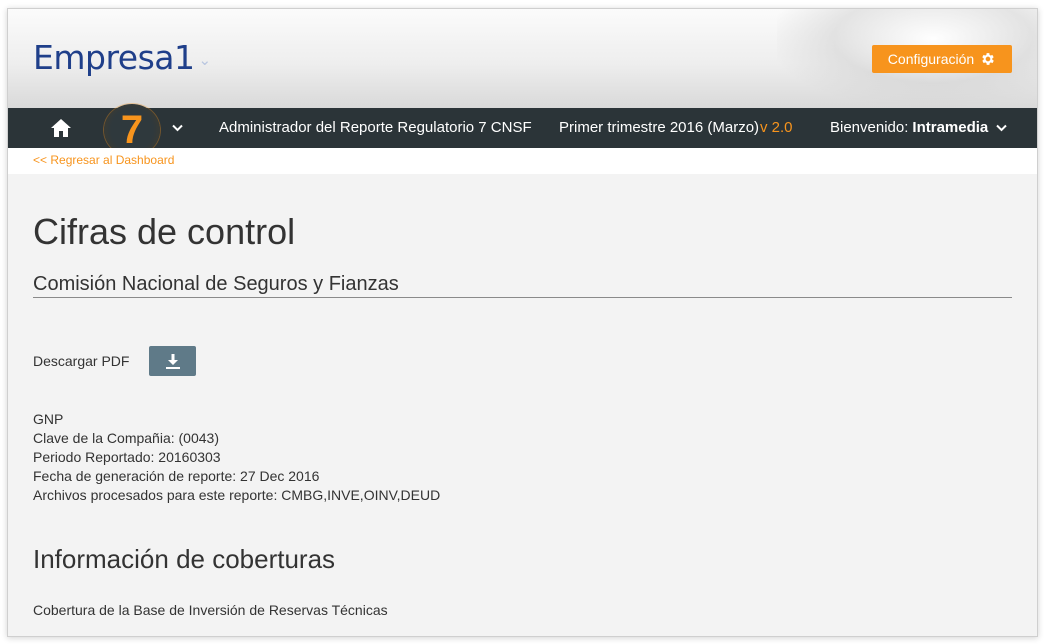  I want to click on company-name: GNP, so click(48, 419).